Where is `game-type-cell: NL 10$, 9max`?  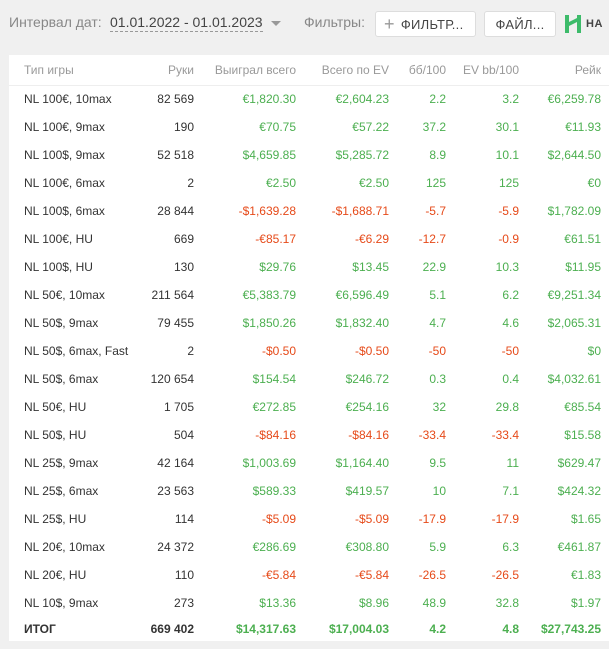 game-type-cell: NL 10$, 9max is located at coordinates (61, 603).